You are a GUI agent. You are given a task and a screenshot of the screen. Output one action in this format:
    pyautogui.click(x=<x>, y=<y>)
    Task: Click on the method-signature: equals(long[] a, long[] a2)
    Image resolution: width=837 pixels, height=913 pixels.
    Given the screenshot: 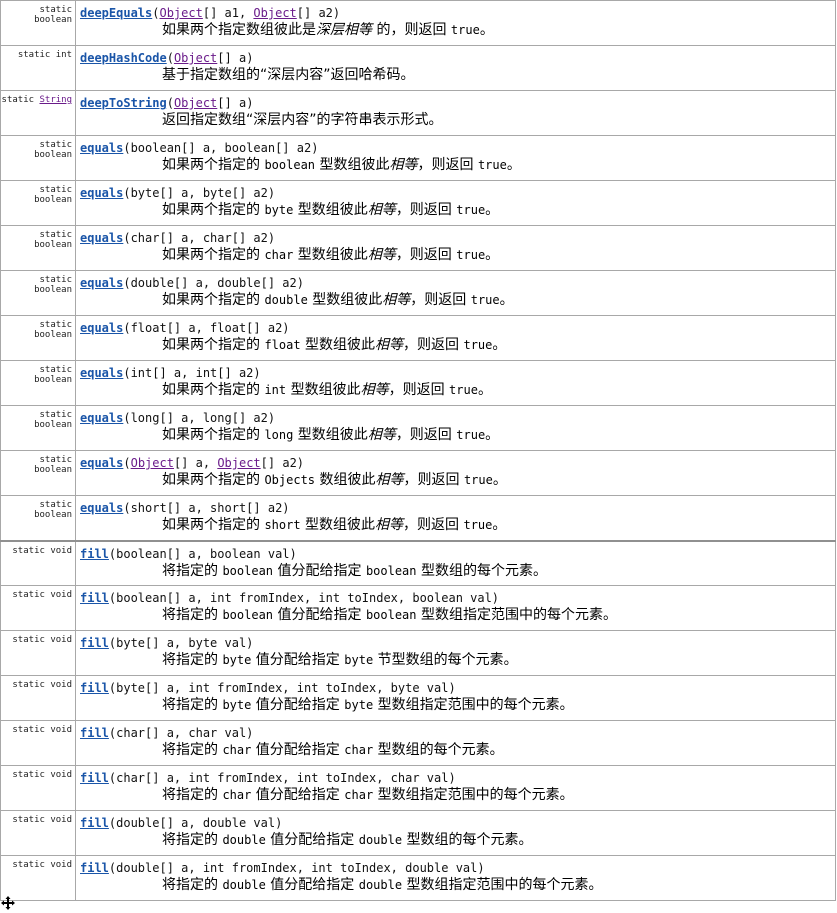 What is the action you would take?
    pyautogui.click(x=457, y=418)
    